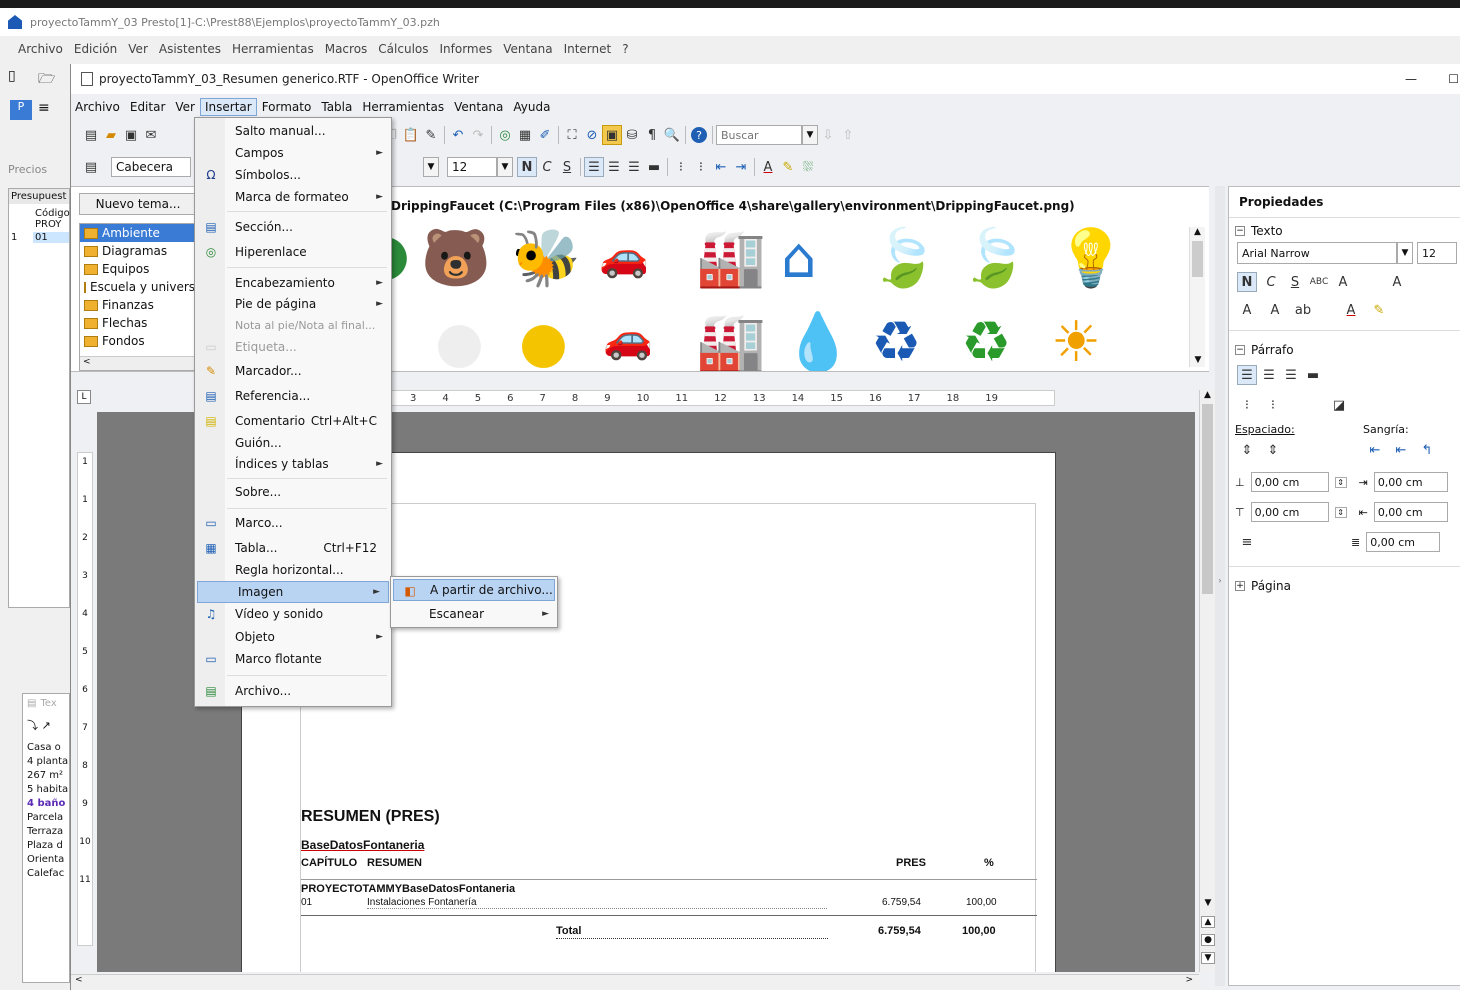  Describe the element at coordinates (293, 637) in the screenshot. I see `menu-objeto: Objeto ►` at that location.